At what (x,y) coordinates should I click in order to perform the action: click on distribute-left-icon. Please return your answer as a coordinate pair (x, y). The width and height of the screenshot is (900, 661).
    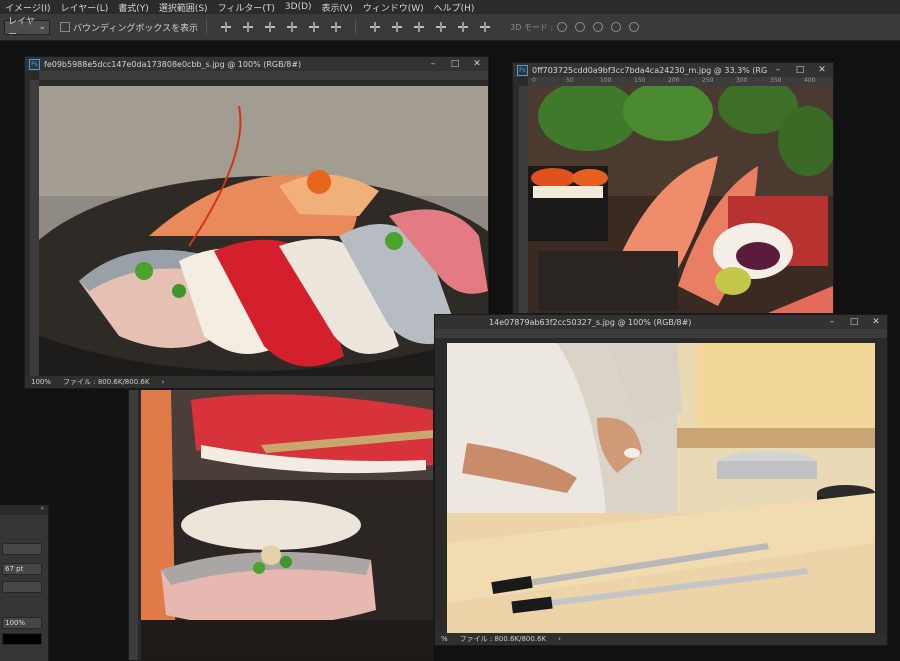
    Looking at the image, I should click on (441, 27).